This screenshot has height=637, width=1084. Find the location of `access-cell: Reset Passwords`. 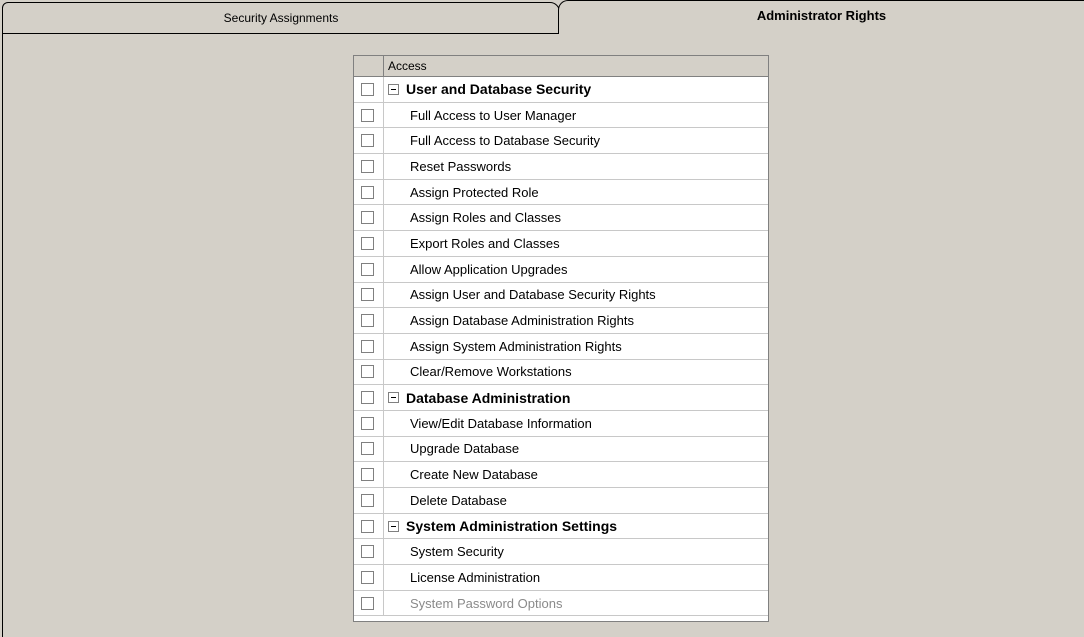

access-cell: Reset Passwords is located at coordinates (576, 166).